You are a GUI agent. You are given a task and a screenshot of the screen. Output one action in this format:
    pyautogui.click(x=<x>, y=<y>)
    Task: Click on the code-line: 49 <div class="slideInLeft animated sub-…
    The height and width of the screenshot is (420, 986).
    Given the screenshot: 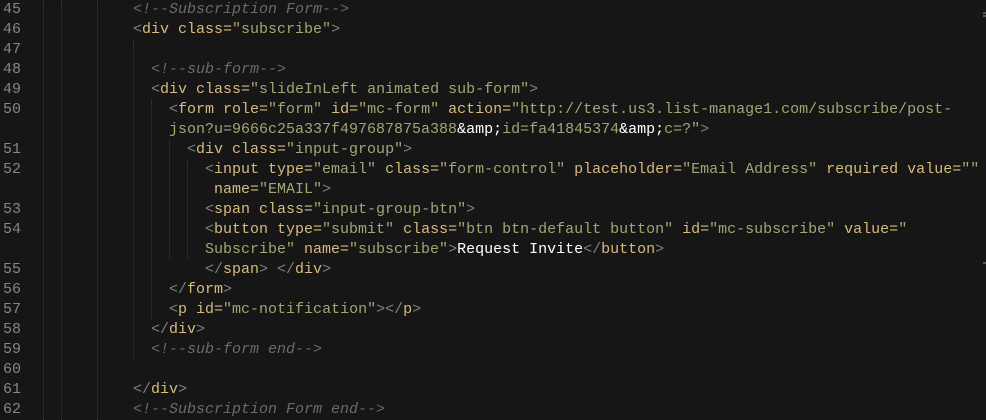 What is the action you would take?
    pyautogui.click(x=493, y=90)
    